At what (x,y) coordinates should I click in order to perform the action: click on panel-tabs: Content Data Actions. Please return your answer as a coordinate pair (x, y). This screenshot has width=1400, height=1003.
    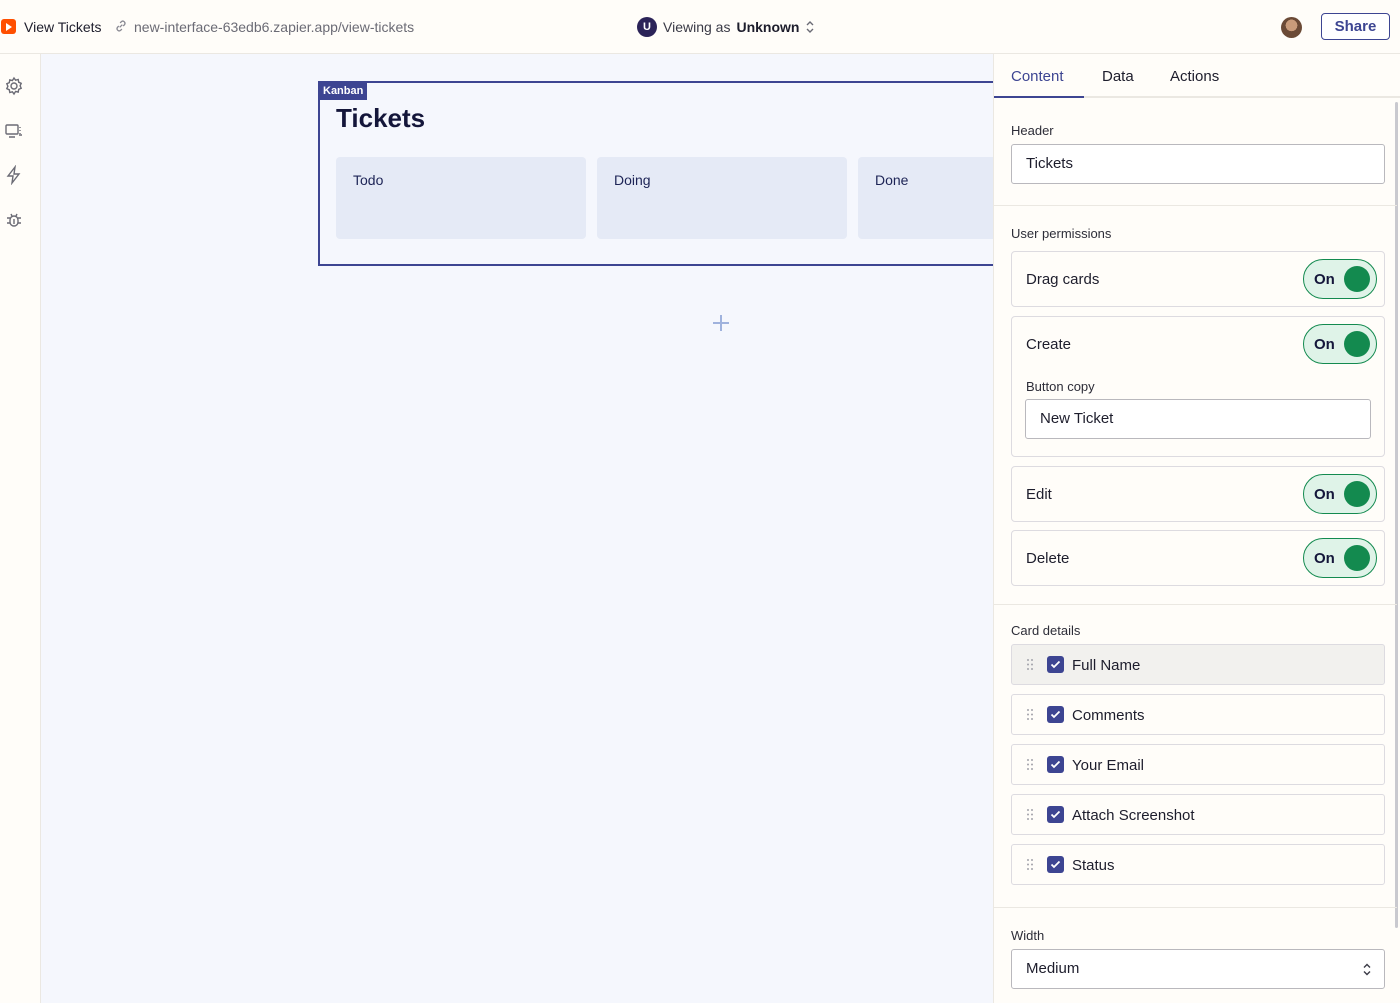
    Looking at the image, I should click on (1197, 76).